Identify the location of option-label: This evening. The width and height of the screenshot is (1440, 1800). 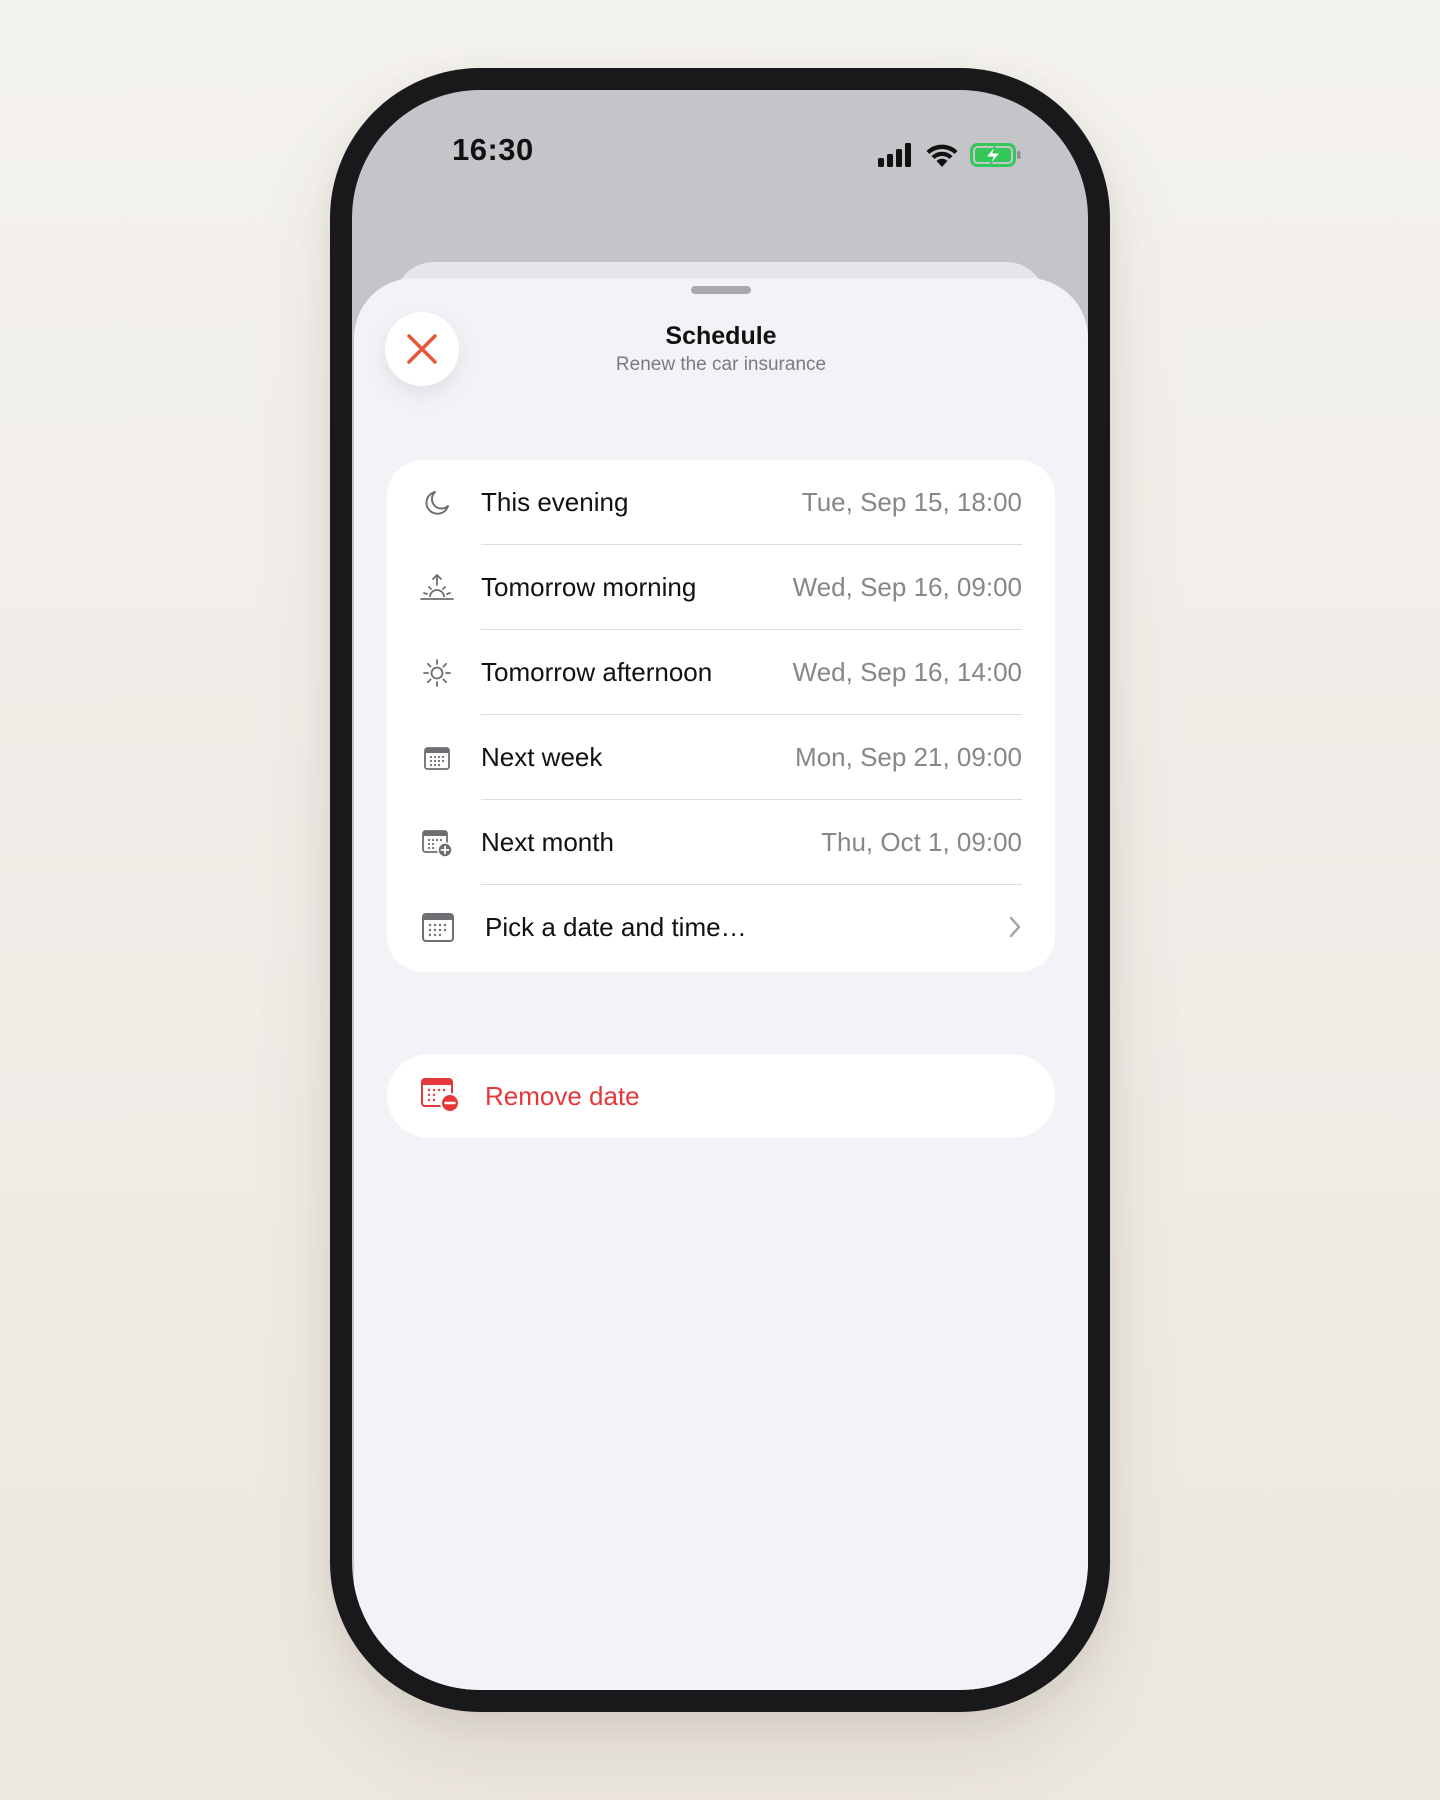
(555, 502).